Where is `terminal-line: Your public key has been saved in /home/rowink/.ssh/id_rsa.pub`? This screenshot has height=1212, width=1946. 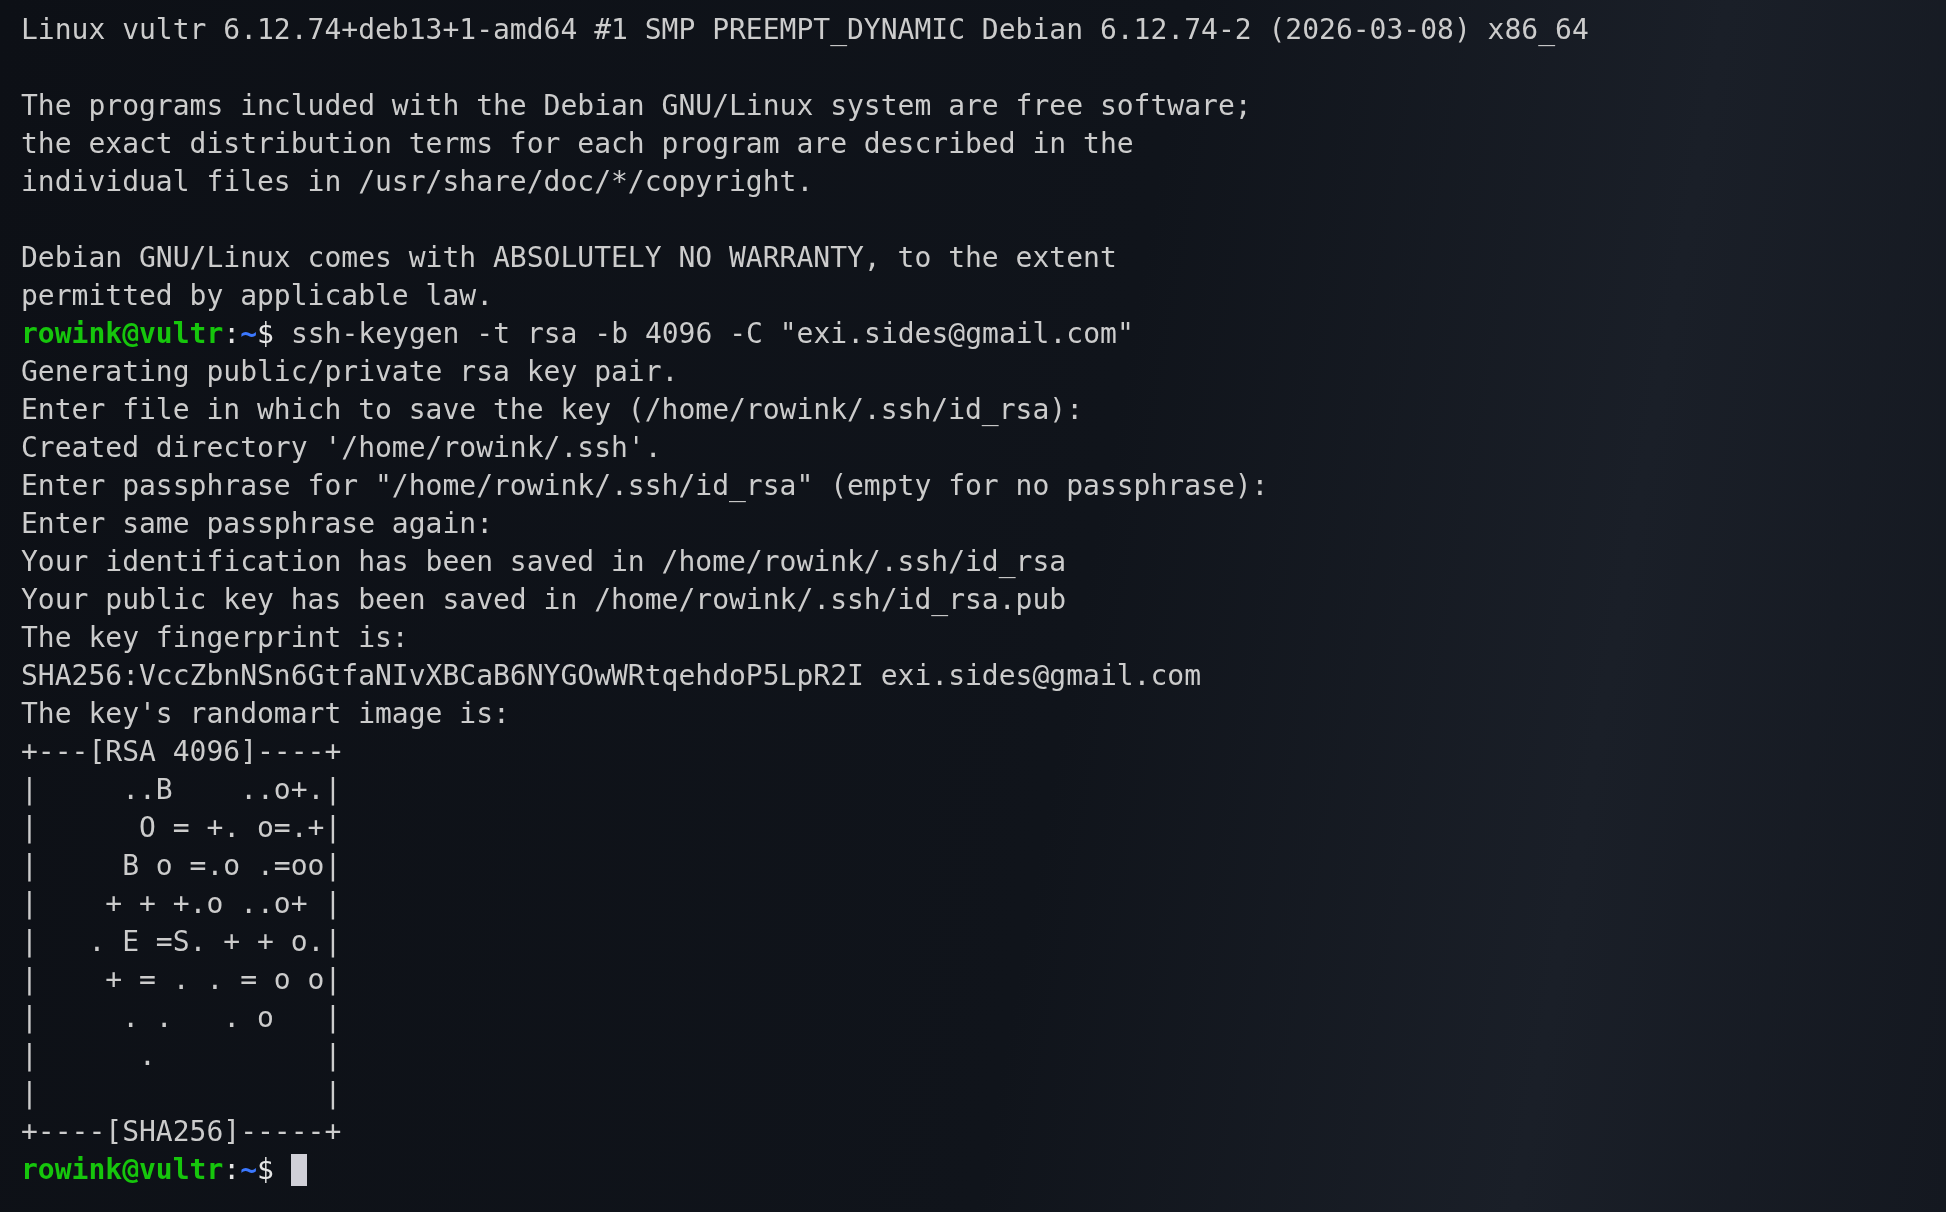 terminal-line: Your public key has been saved in /home/rowink/.ssh/id_rsa.pub is located at coordinates (544, 600).